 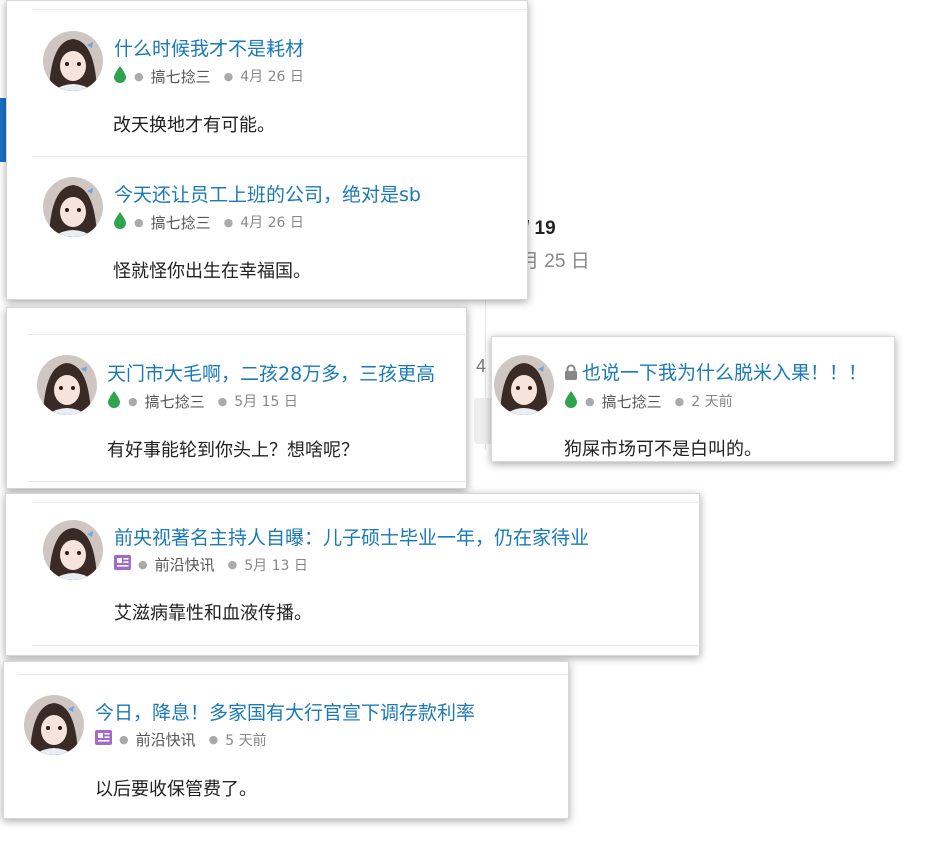 What do you see at coordinates (213, 613) in the screenshot?
I see `post-excerpt: 艾滋病靠性和血液传播。` at bounding box center [213, 613].